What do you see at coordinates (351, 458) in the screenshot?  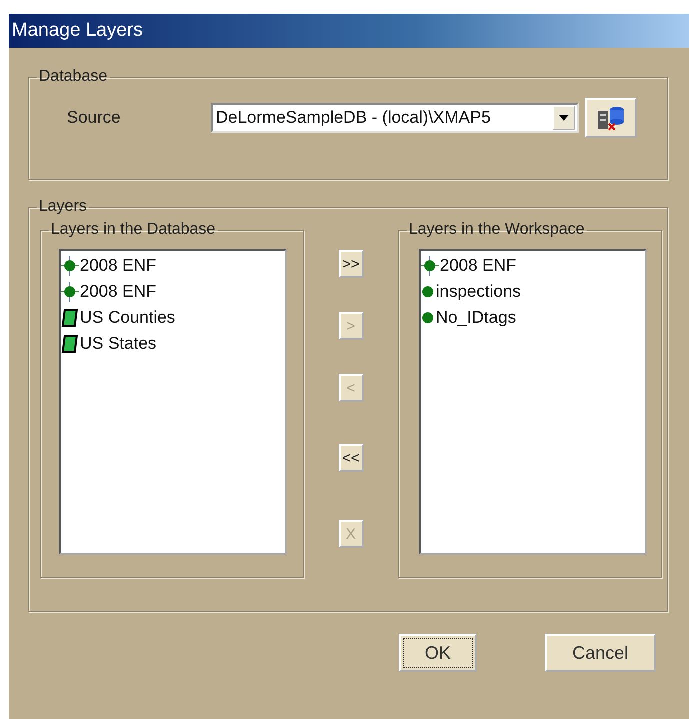 I see `transfer-button: <<` at bounding box center [351, 458].